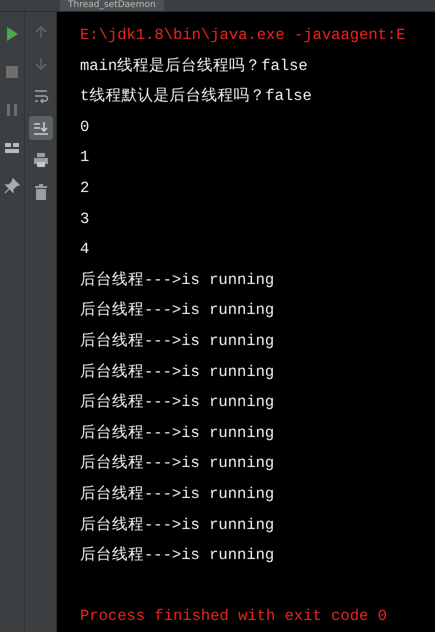 The image size is (435, 632). I want to click on console-output-line: 4, so click(85, 249).